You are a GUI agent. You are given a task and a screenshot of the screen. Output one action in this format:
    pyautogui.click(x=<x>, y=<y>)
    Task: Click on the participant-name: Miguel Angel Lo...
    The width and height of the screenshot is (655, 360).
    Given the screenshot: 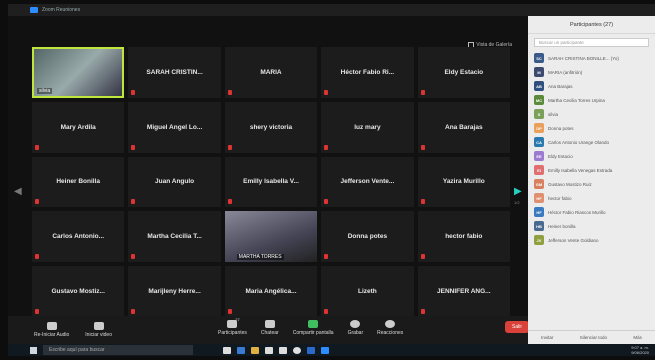 What is the action you would take?
    pyautogui.click(x=174, y=127)
    